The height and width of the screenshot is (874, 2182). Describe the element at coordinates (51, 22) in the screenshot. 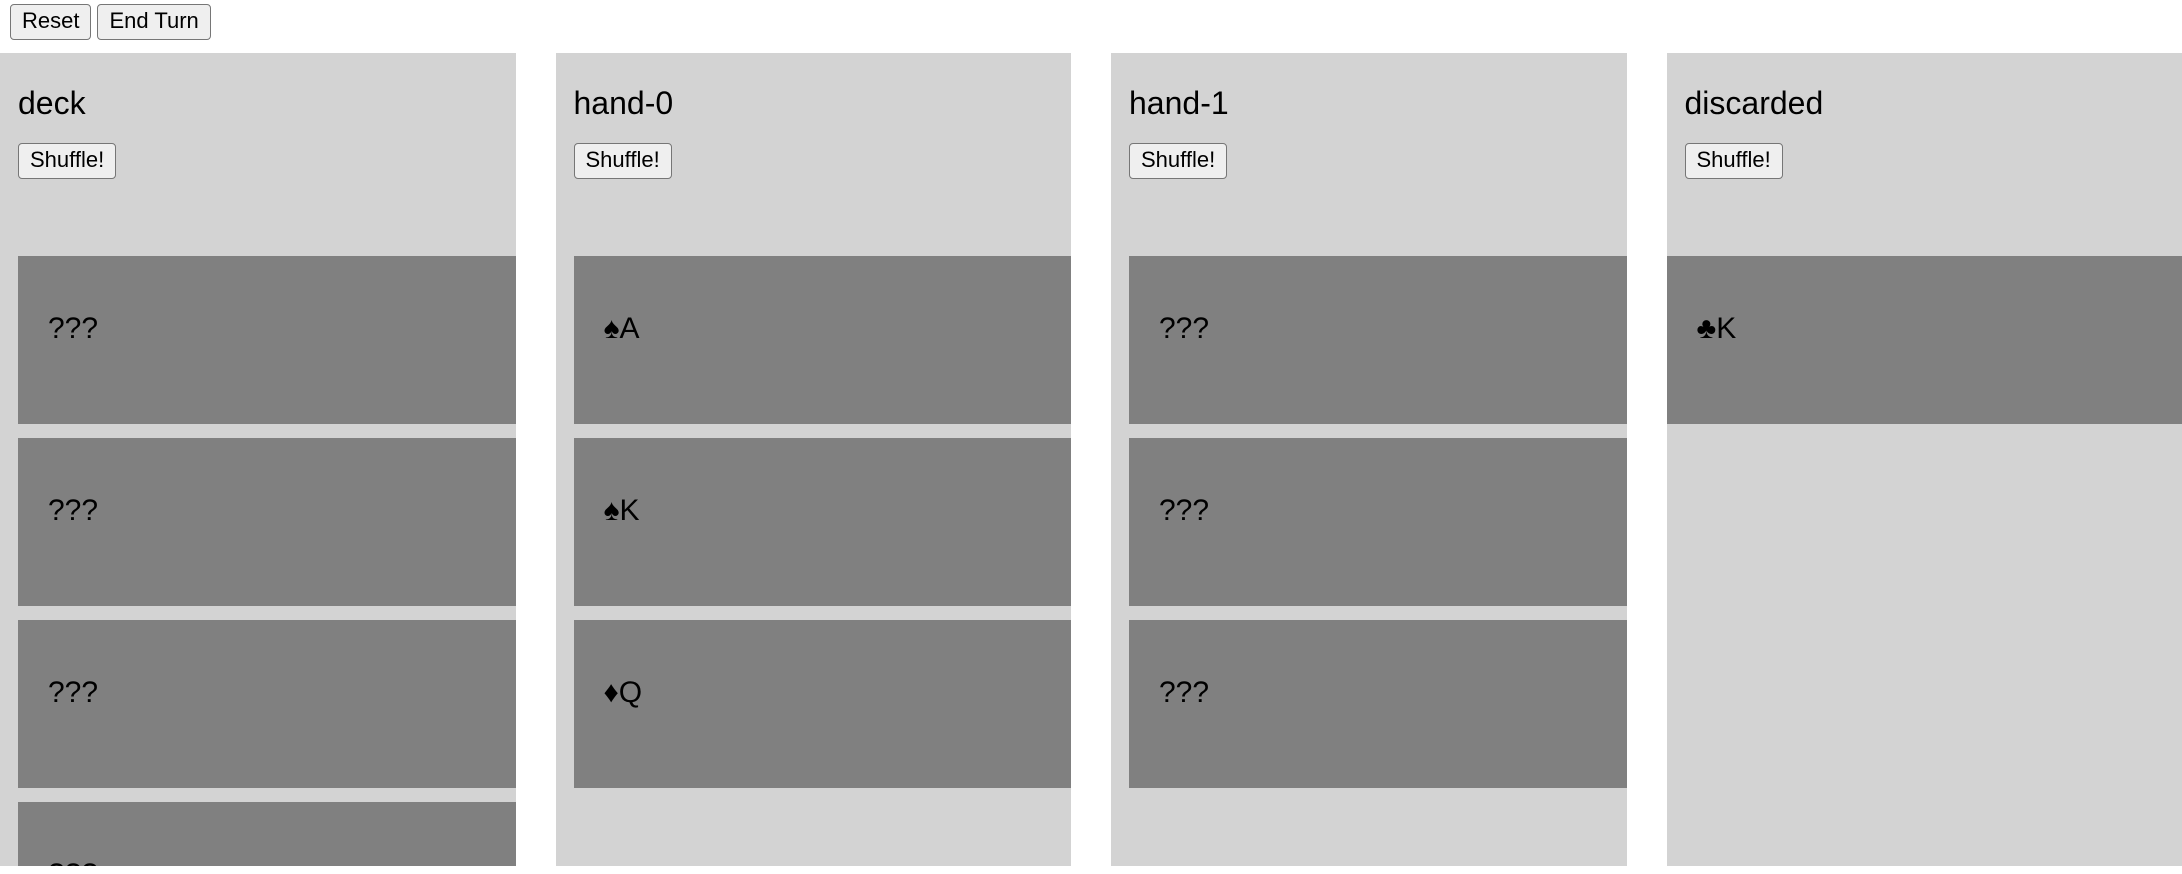

I see `reset-button: Reset` at that location.